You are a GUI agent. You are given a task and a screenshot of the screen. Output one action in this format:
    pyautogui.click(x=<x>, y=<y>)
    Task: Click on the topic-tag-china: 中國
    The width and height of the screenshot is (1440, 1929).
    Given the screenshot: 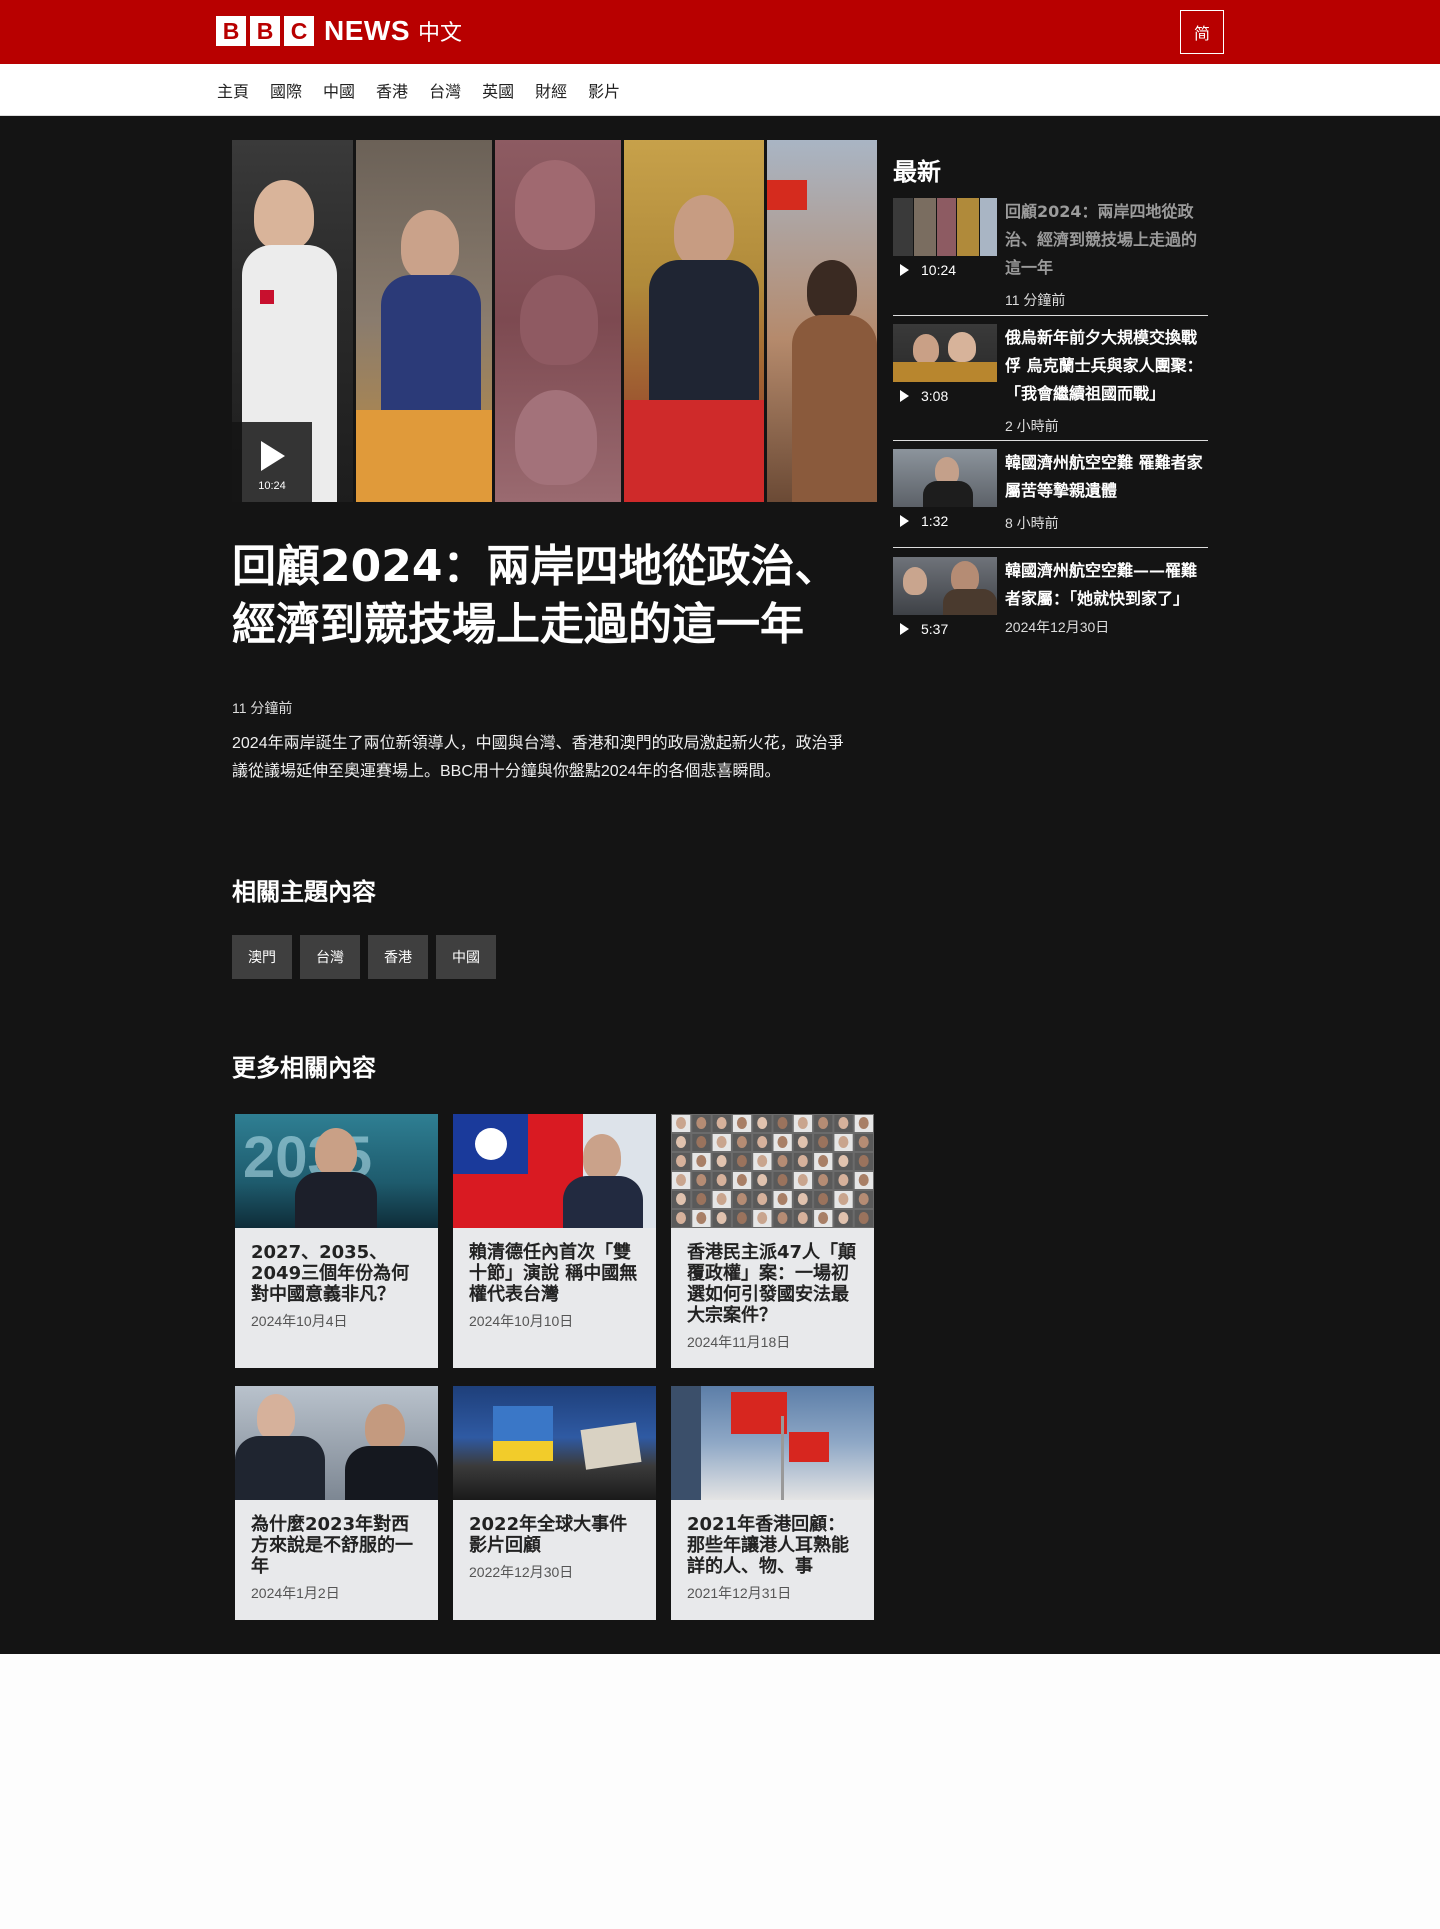 What is the action you would take?
    pyautogui.click(x=466, y=957)
    